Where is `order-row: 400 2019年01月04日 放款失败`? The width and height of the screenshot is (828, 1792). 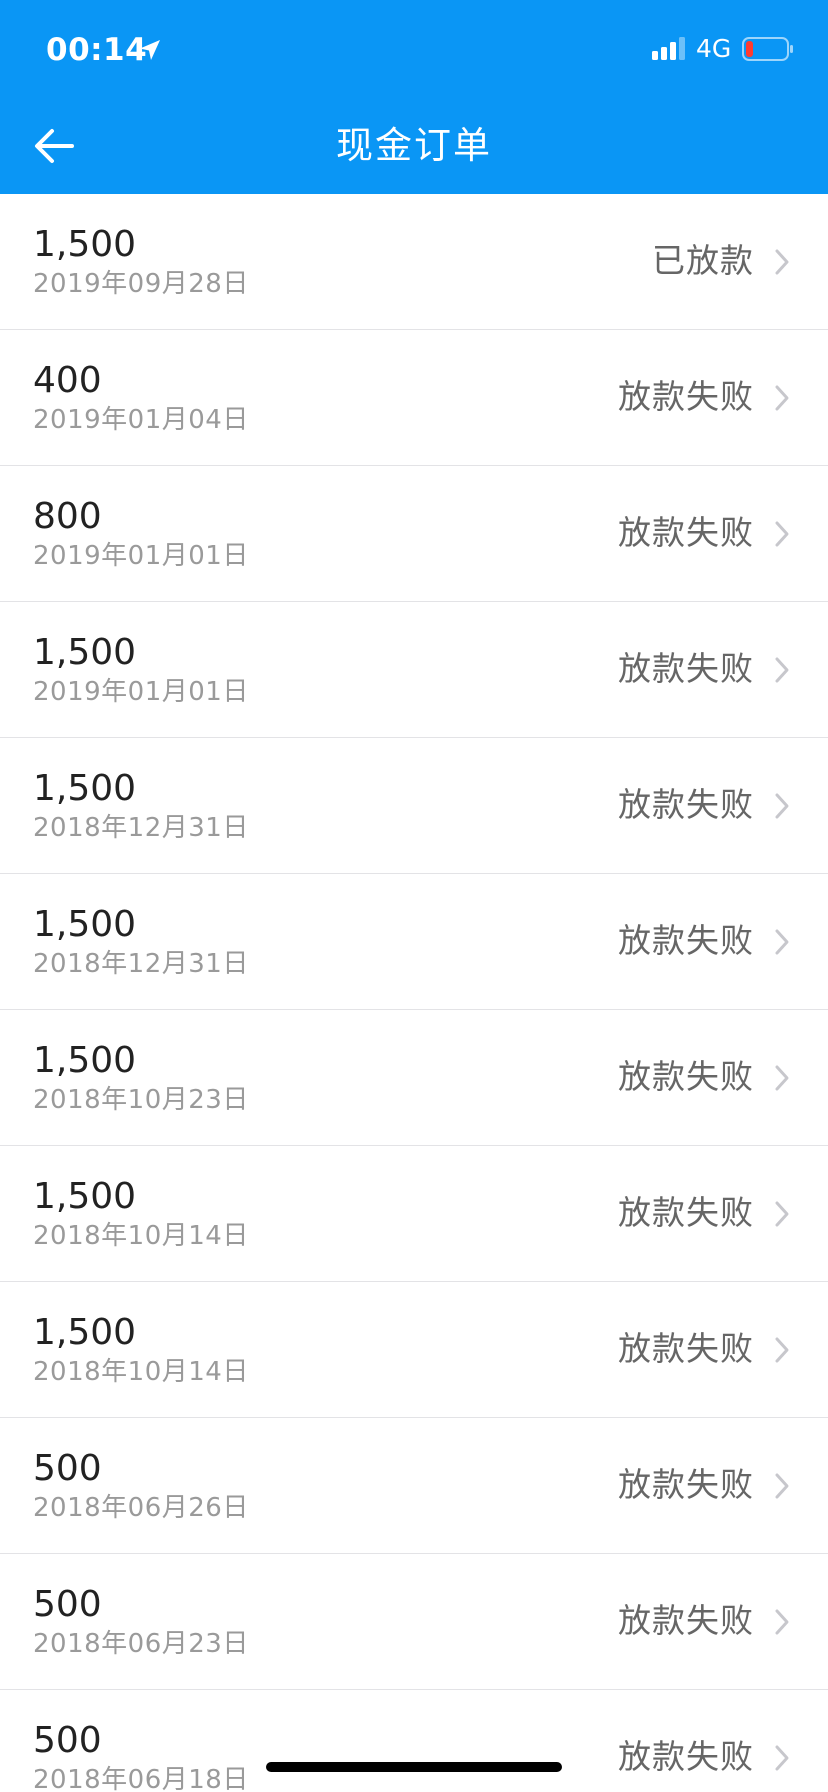
order-row: 400 2019年01月04日 放款失败 is located at coordinates (414, 398).